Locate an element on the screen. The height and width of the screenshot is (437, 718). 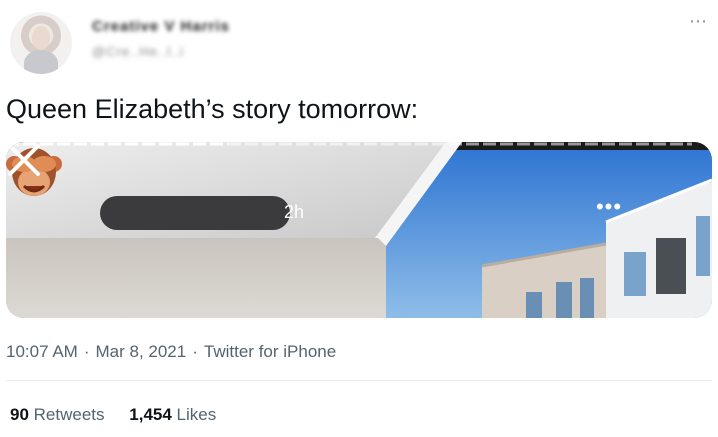
retweets-label: Retweets is located at coordinates (69, 414).